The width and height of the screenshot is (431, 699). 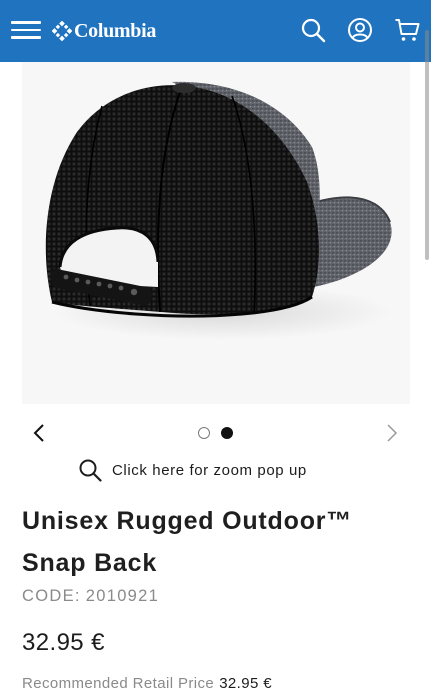 What do you see at coordinates (90, 563) in the screenshot?
I see `product-title-line-2: Snap Back` at bounding box center [90, 563].